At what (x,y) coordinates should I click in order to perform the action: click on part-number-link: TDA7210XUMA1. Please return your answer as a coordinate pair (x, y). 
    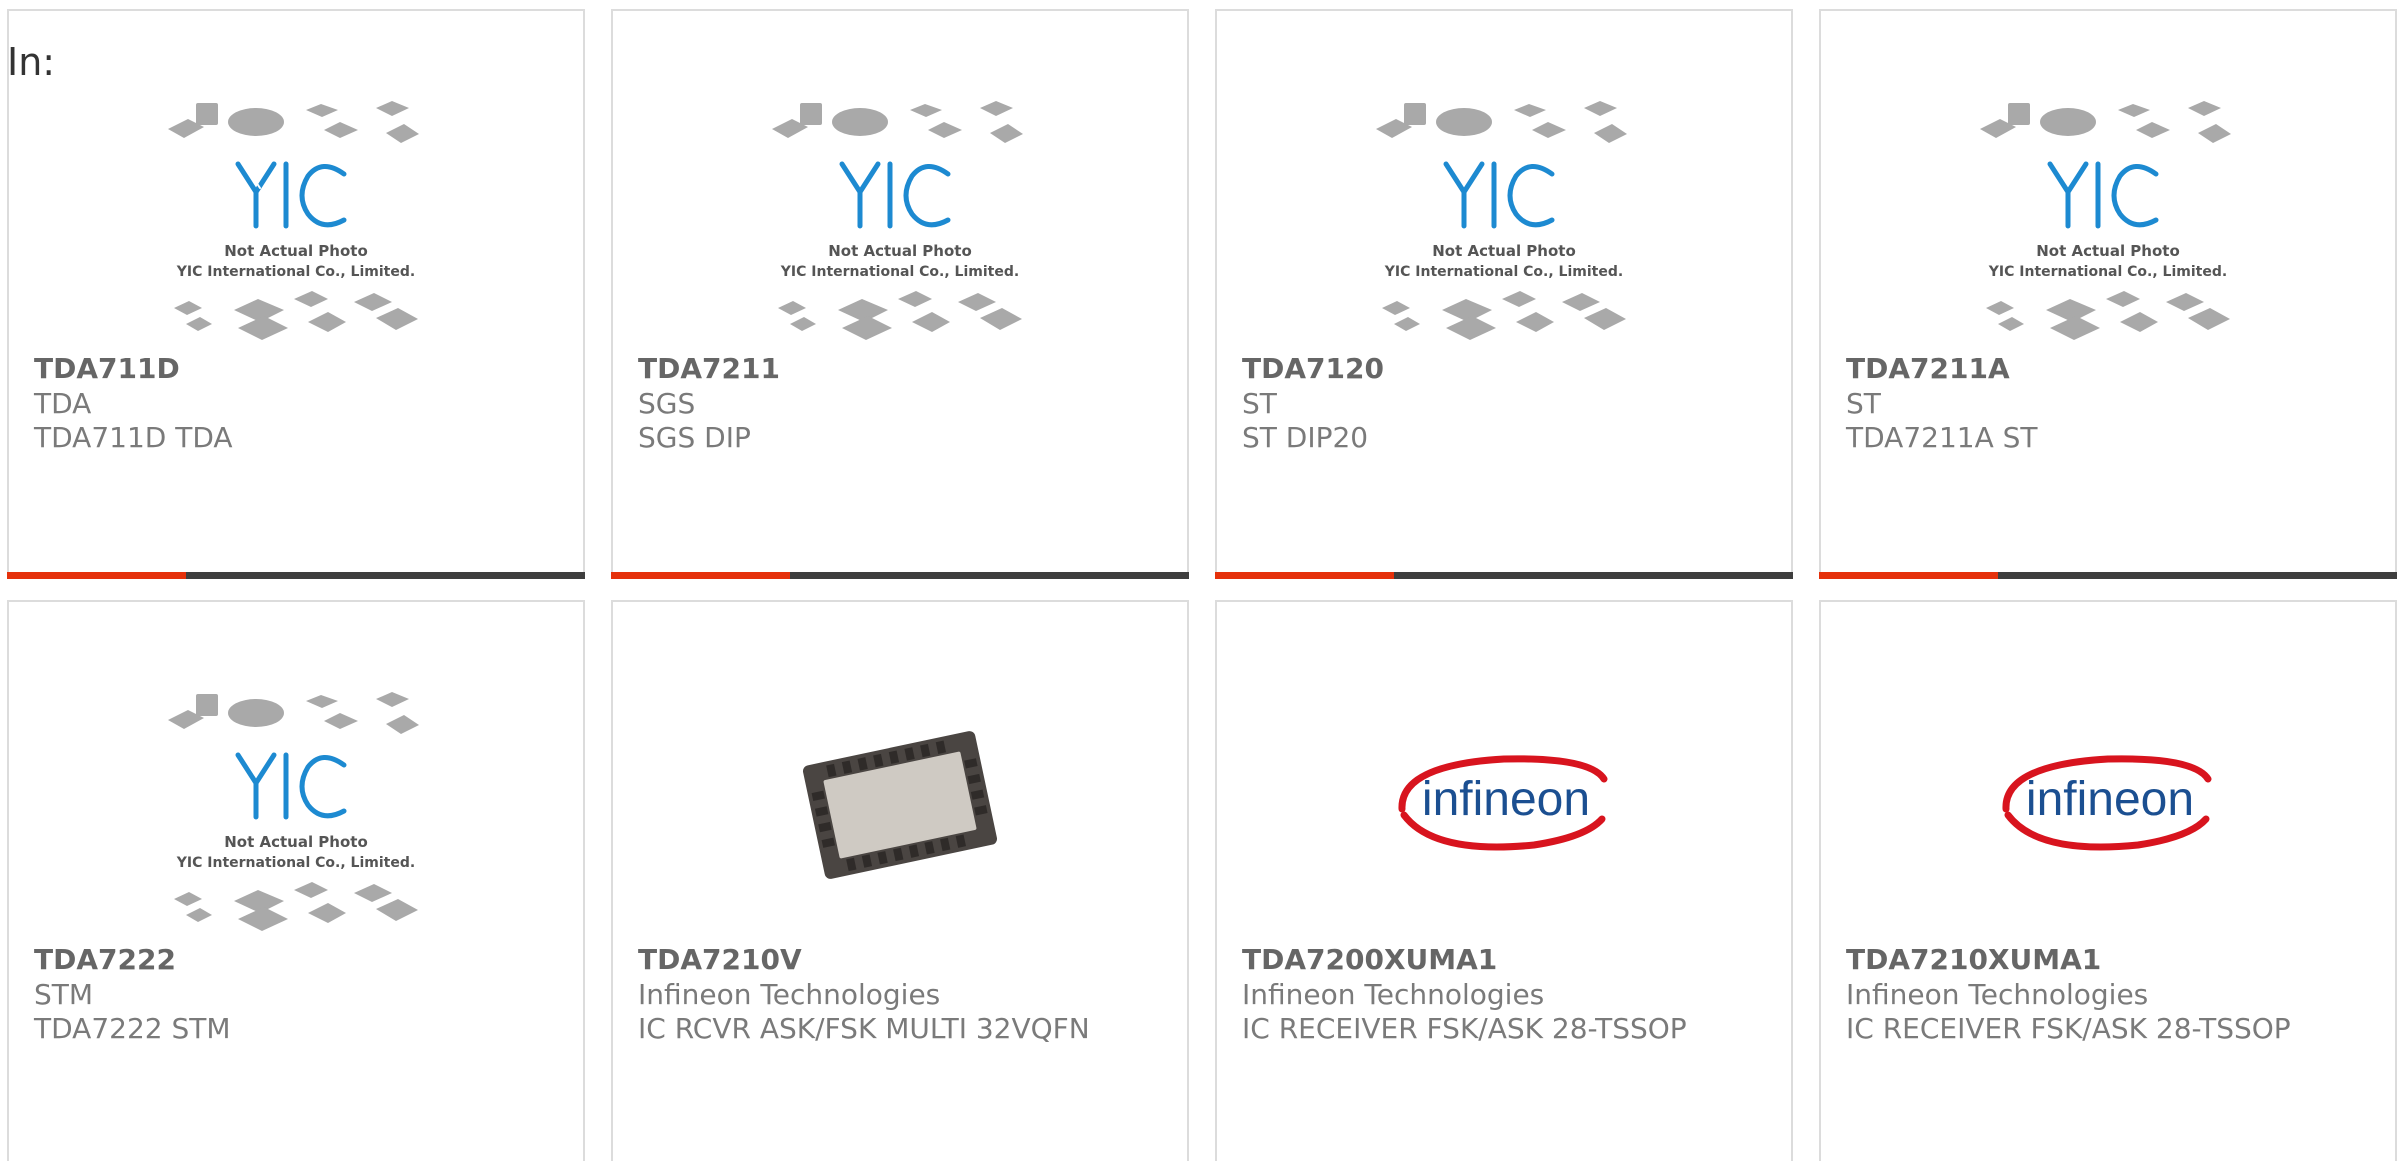
    Looking at the image, I should click on (1973, 959).